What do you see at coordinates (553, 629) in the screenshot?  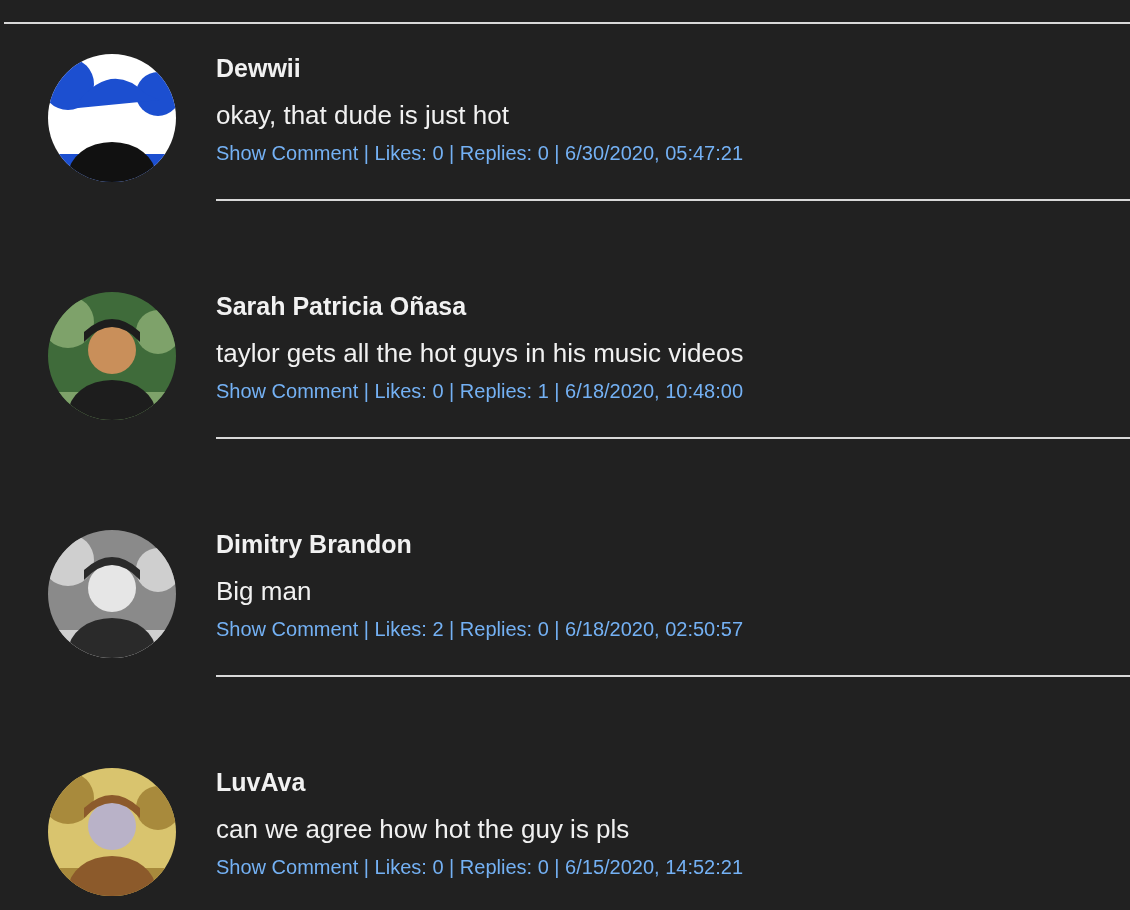 I see `comment-stats: | Likes: 2 | Replies: 0 | 6/18/2020, 02:50:57` at bounding box center [553, 629].